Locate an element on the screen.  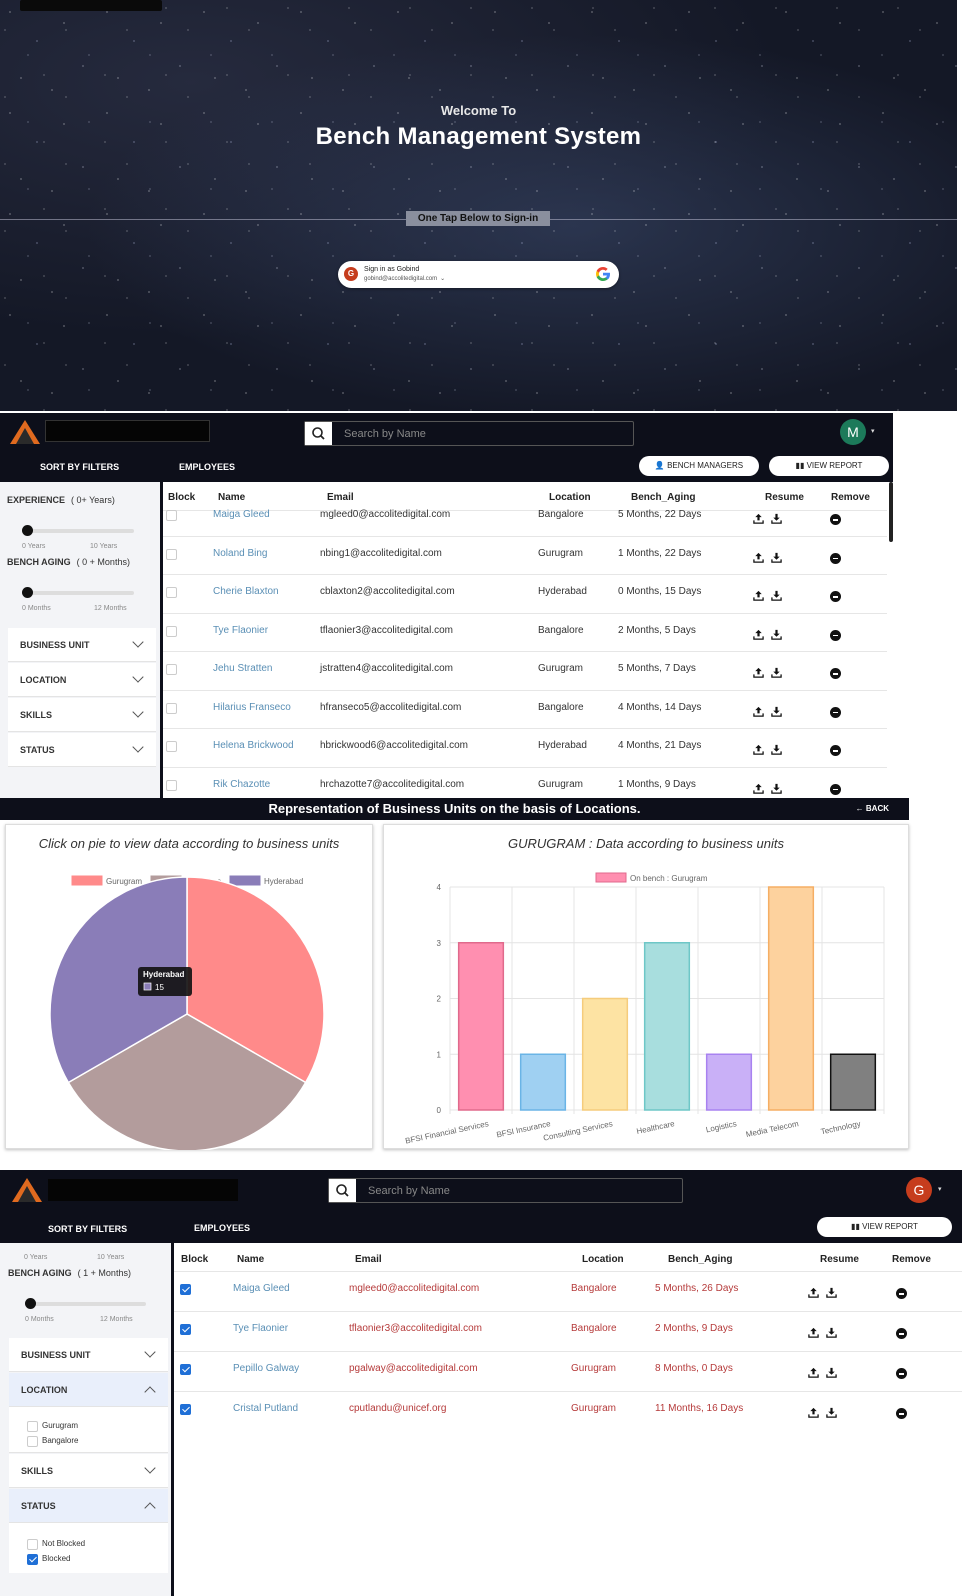
caret-down-icon: ▾ is located at coordinates (940, 1189).